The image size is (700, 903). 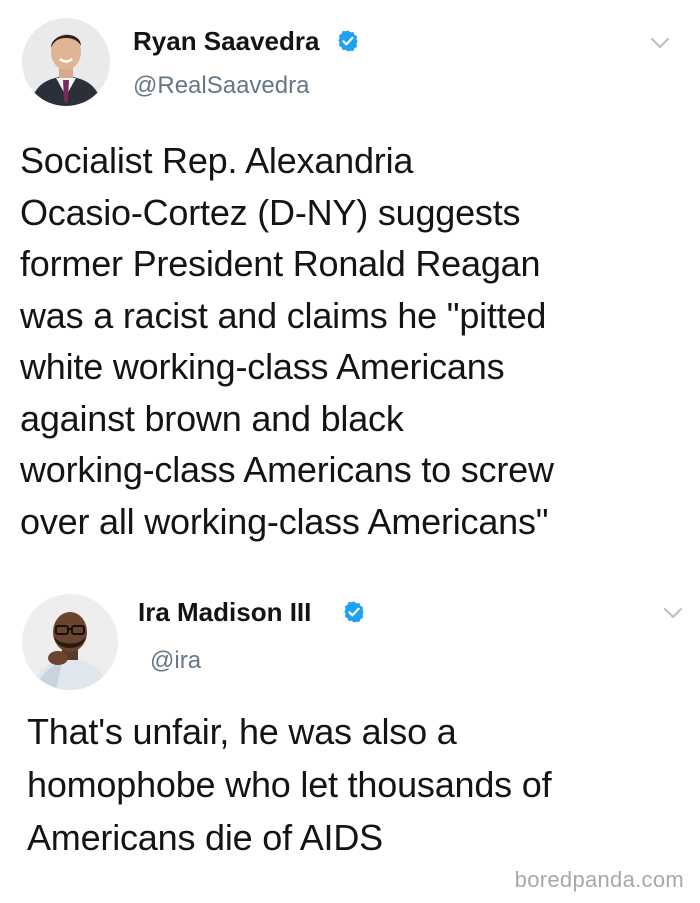 What do you see at coordinates (599, 879) in the screenshot?
I see `watermark: boredpanda.com` at bounding box center [599, 879].